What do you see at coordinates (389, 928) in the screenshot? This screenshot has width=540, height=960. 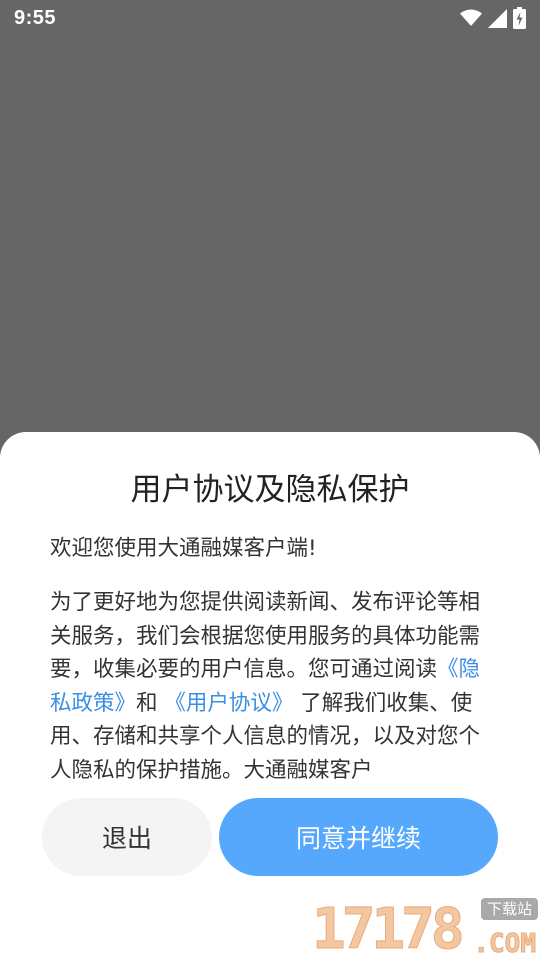 I see `watermark-number: 17178` at bounding box center [389, 928].